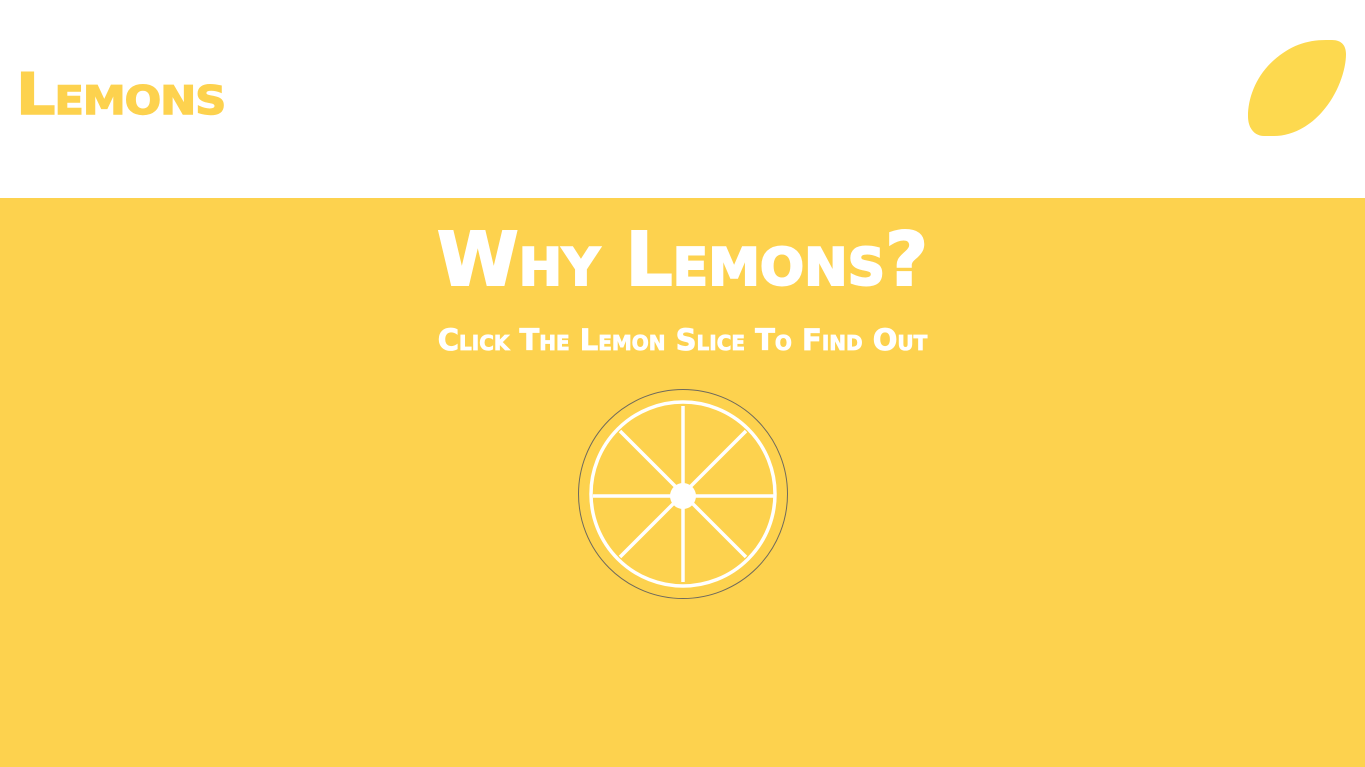  I want to click on lemon-slice-button, so click(683, 494).